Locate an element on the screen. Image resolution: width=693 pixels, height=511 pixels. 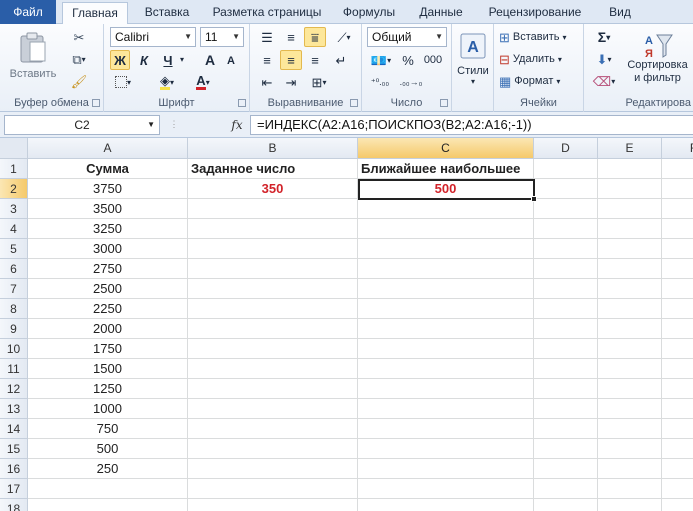
decrease-indent-button: ⇤ is located at coordinates (267, 82).